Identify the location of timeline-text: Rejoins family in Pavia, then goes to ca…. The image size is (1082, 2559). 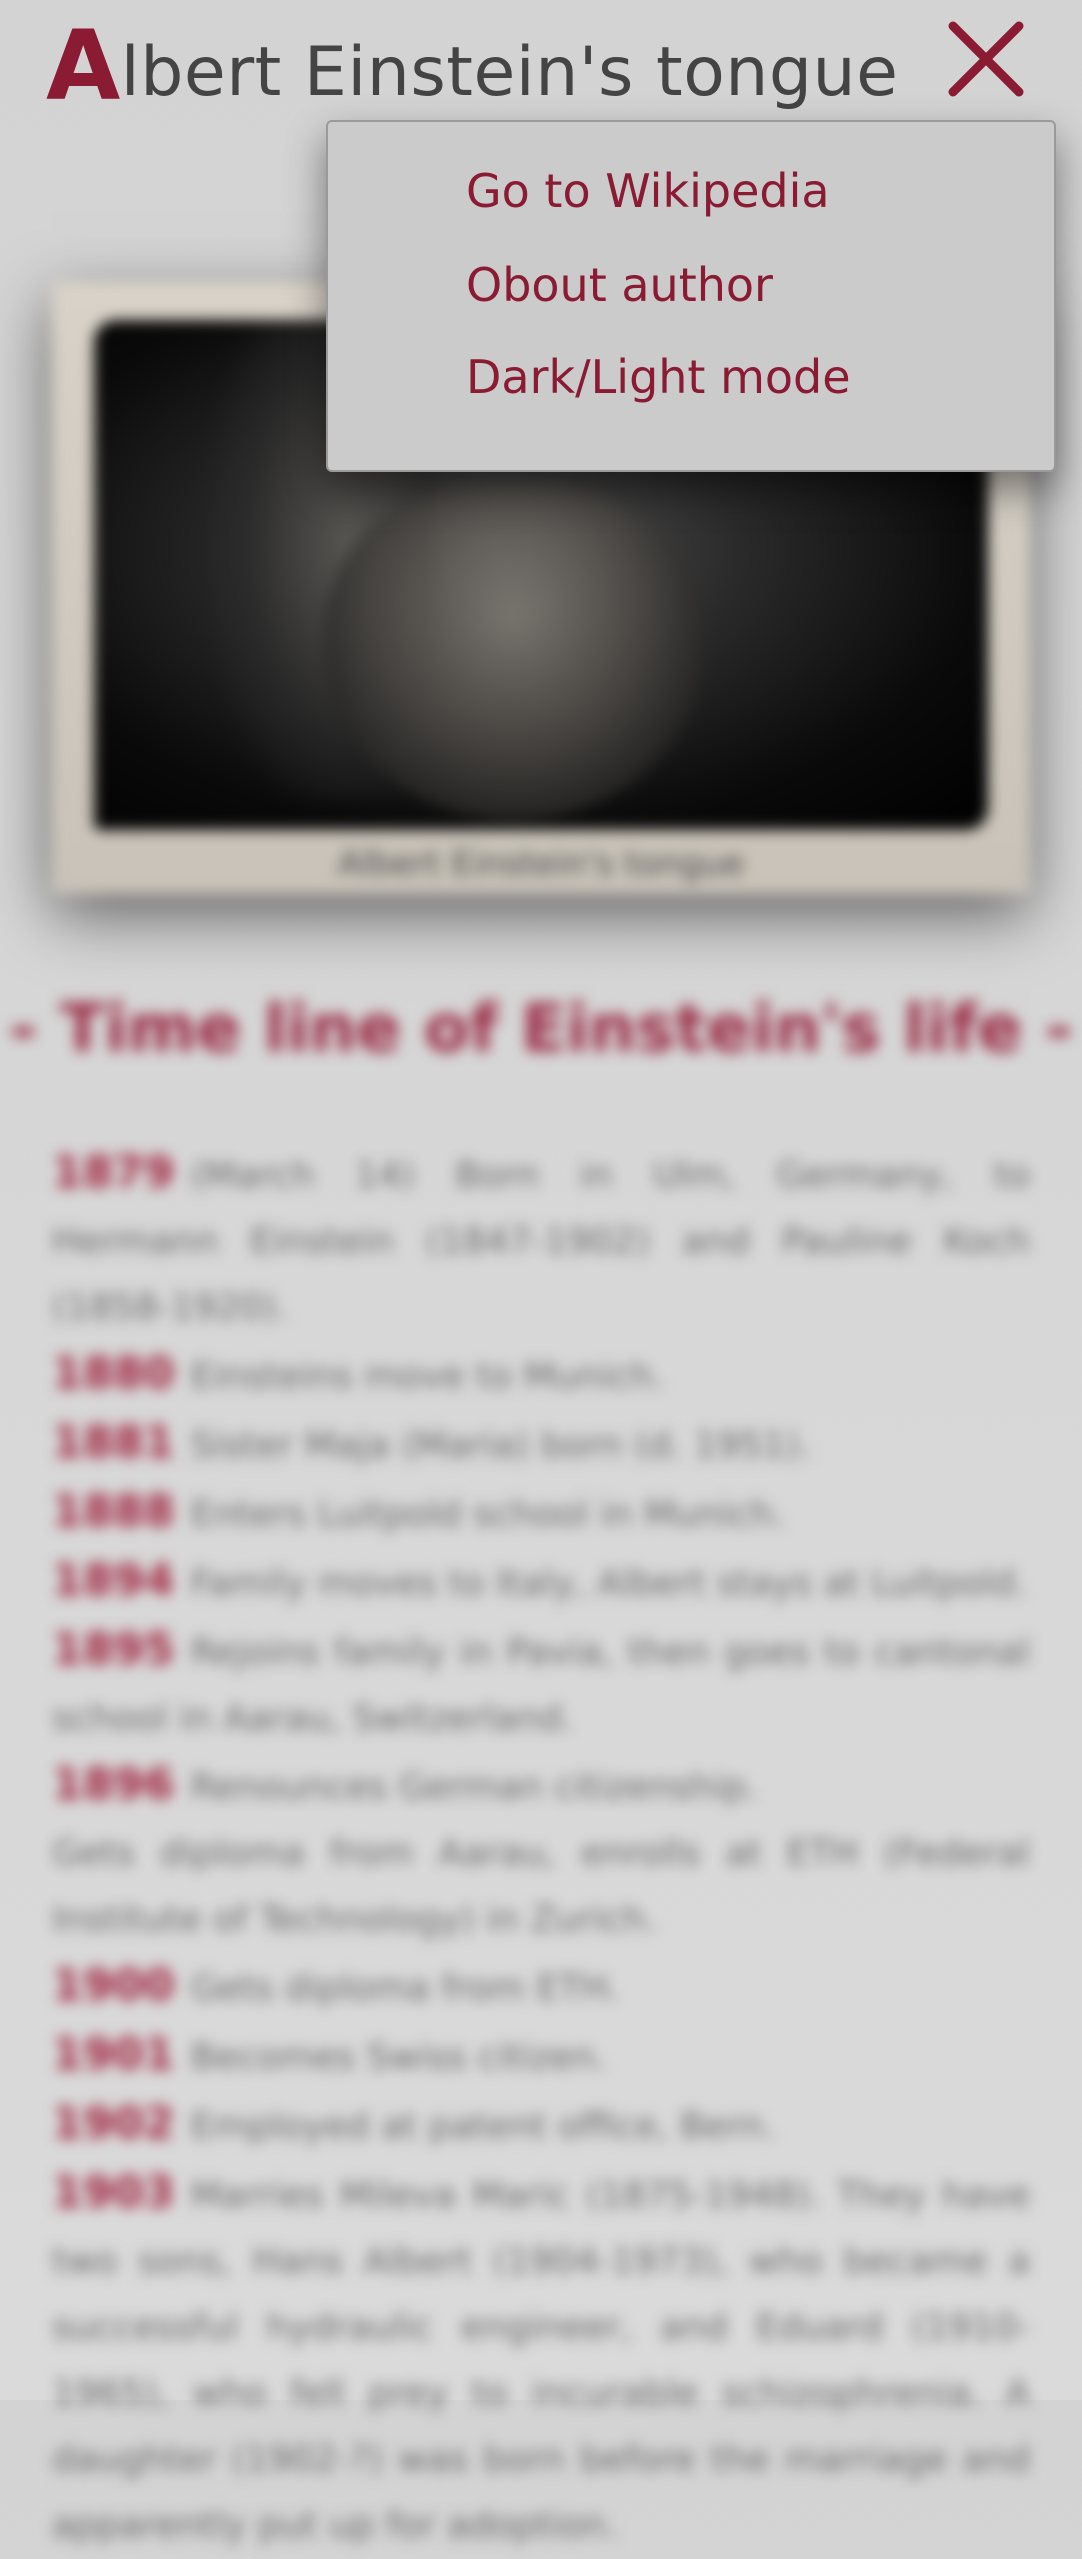
(541, 1685).